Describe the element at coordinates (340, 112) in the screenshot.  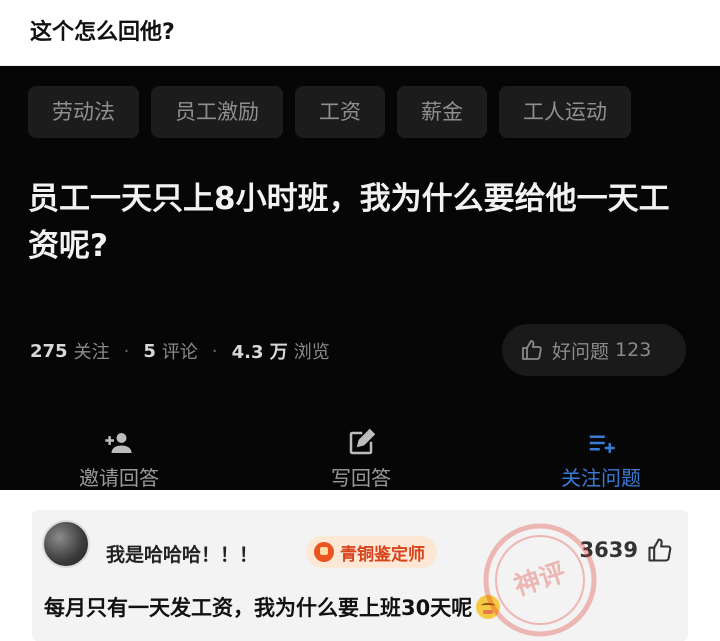
I see `topic-tag: 工资` at that location.